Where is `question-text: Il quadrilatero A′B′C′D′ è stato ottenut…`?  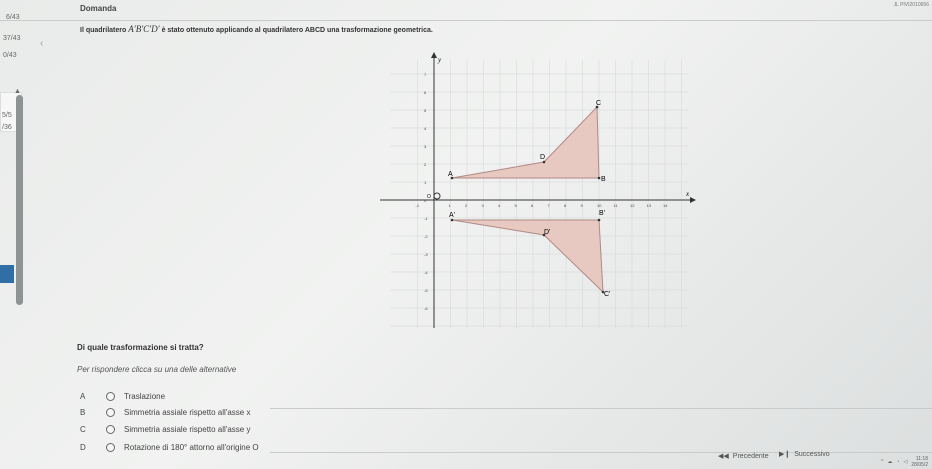 question-text: Il quadrilatero A′B′C′D′ è stato ottenut… is located at coordinates (256, 29).